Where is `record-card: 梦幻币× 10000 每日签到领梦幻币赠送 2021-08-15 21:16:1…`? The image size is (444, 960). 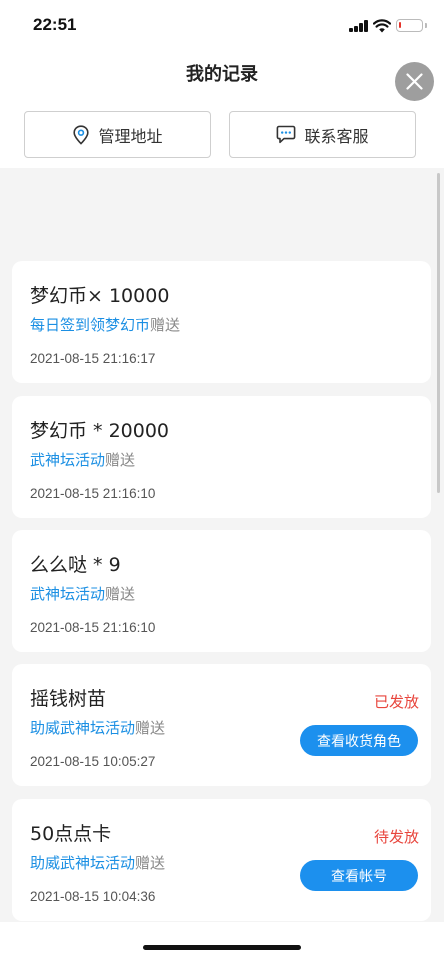 record-card: 梦幻币× 10000 每日签到领梦幻币赠送 2021-08-15 21:16:1… is located at coordinates (221, 322).